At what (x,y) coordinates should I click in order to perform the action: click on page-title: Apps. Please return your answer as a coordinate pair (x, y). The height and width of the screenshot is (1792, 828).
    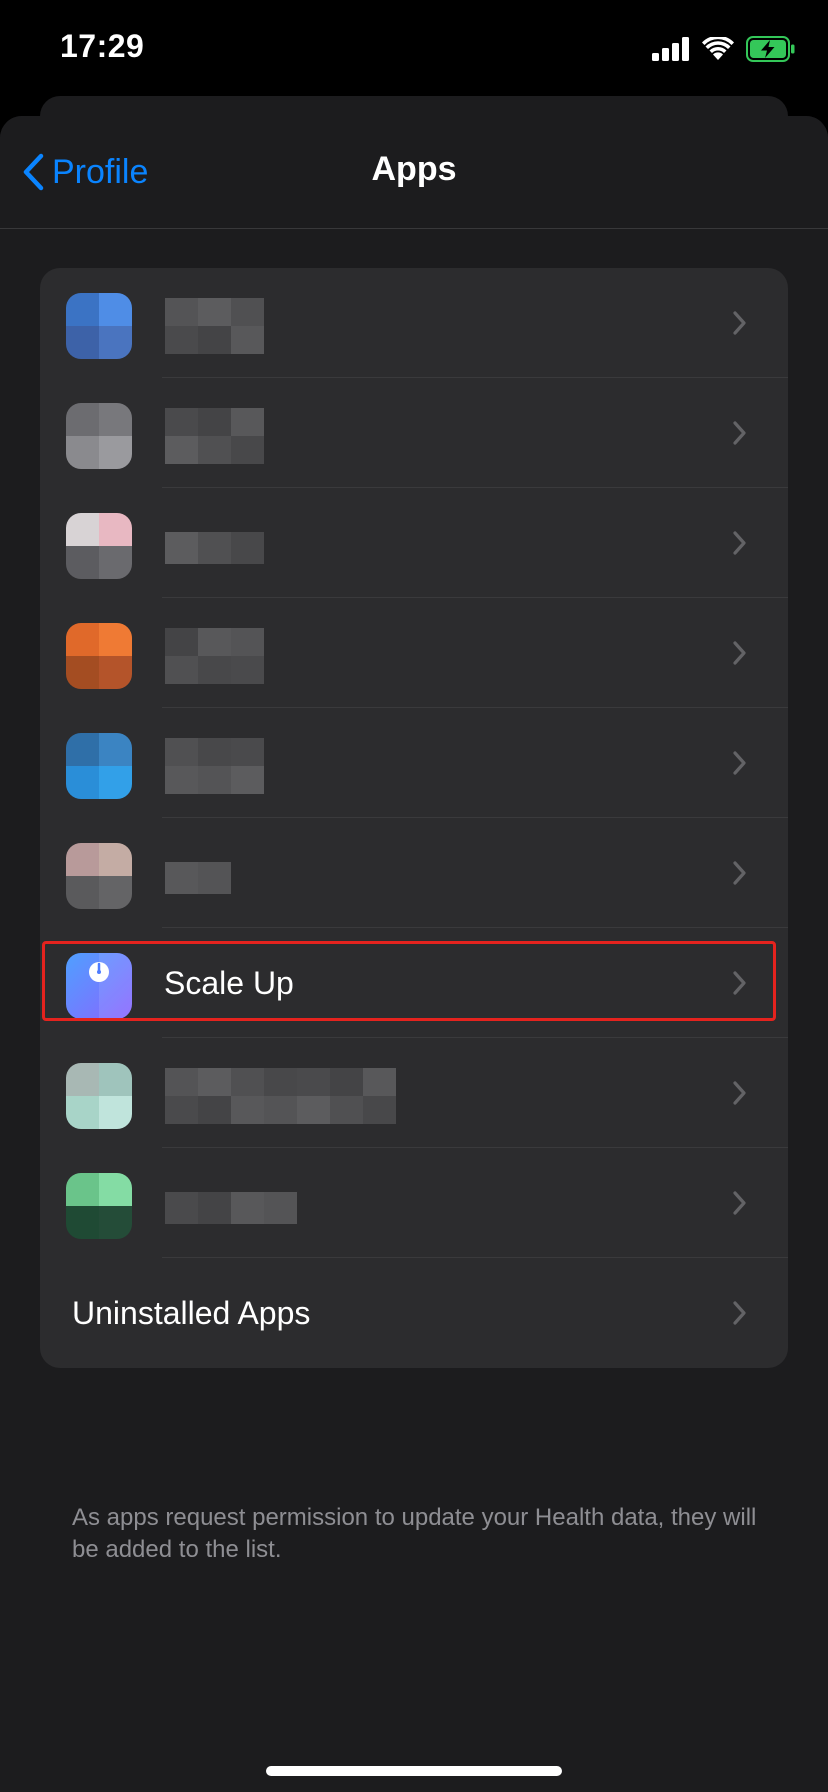
    Looking at the image, I should click on (414, 169).